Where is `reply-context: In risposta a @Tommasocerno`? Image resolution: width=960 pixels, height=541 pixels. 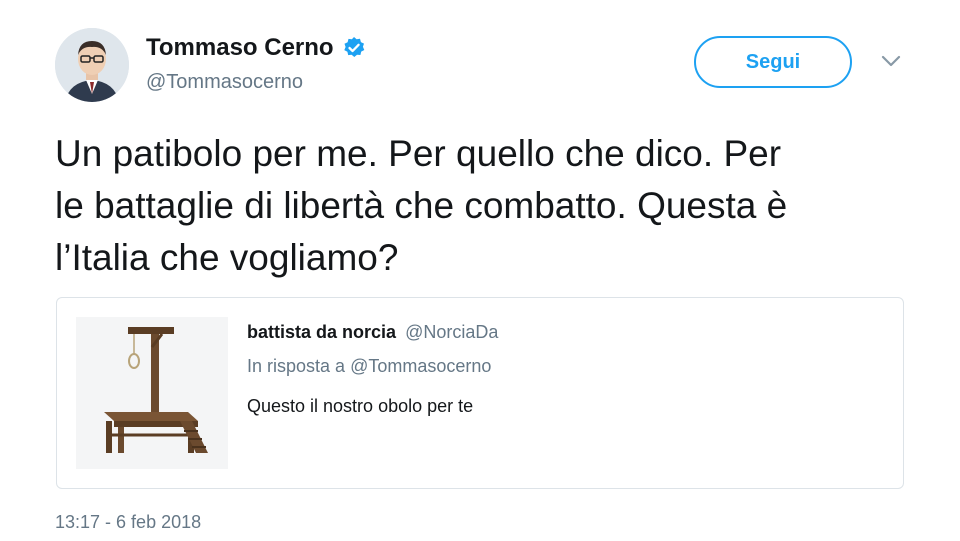
reply-context: In risposta a @Tommasocerno is located at coordinates (372, 366).